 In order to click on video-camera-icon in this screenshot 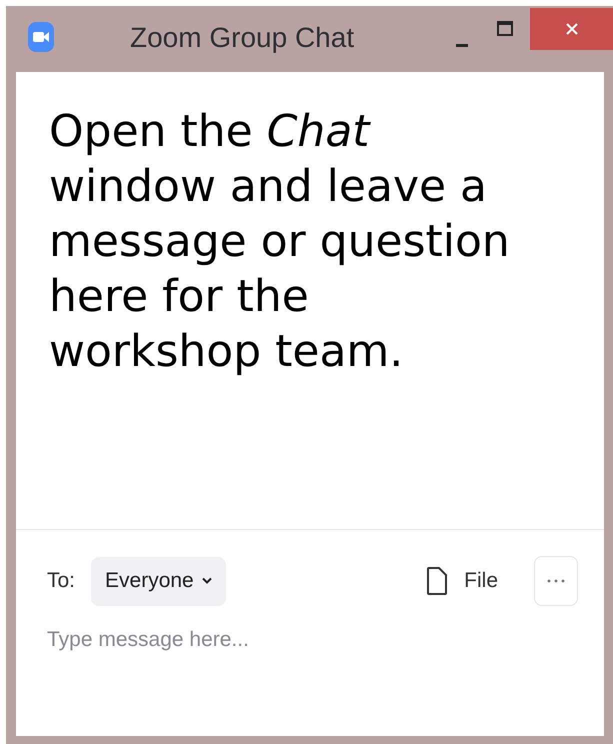, I will do `click(41, 37)`.